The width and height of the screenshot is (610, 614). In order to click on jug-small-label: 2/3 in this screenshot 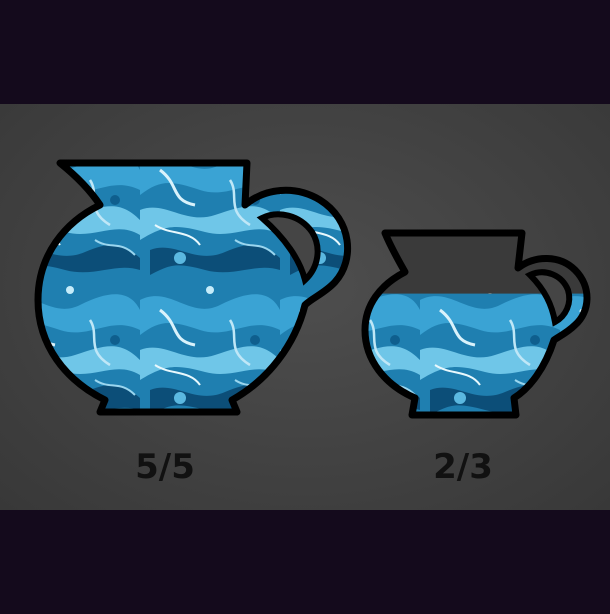, I will do `click(463, 467)`.